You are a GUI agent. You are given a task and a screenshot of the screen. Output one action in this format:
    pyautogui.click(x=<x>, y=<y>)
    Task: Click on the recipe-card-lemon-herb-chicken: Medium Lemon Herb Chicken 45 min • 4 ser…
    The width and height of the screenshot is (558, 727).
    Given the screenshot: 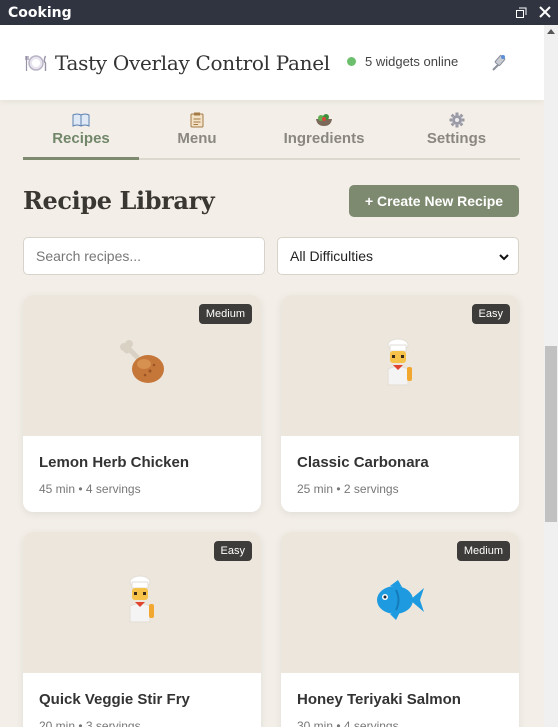 What is the action you would take?
    pyautogui.click(x=142, y=403)
    